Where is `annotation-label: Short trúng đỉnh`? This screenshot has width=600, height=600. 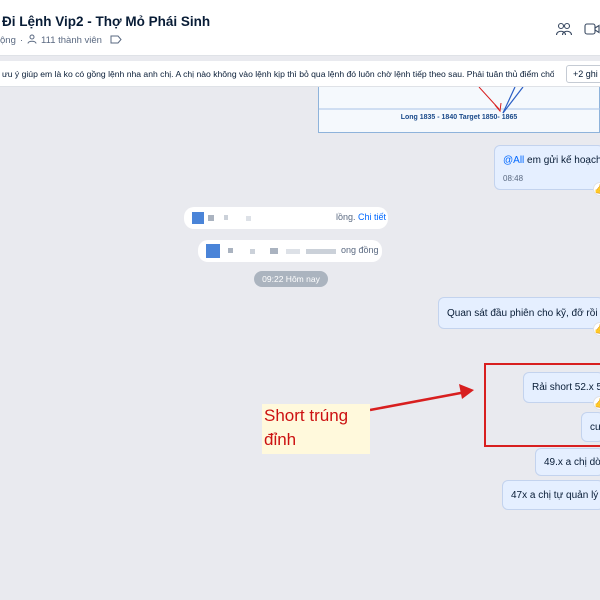 annotation-label: Short trúng đỉnh is located at coordinates (316, 429).